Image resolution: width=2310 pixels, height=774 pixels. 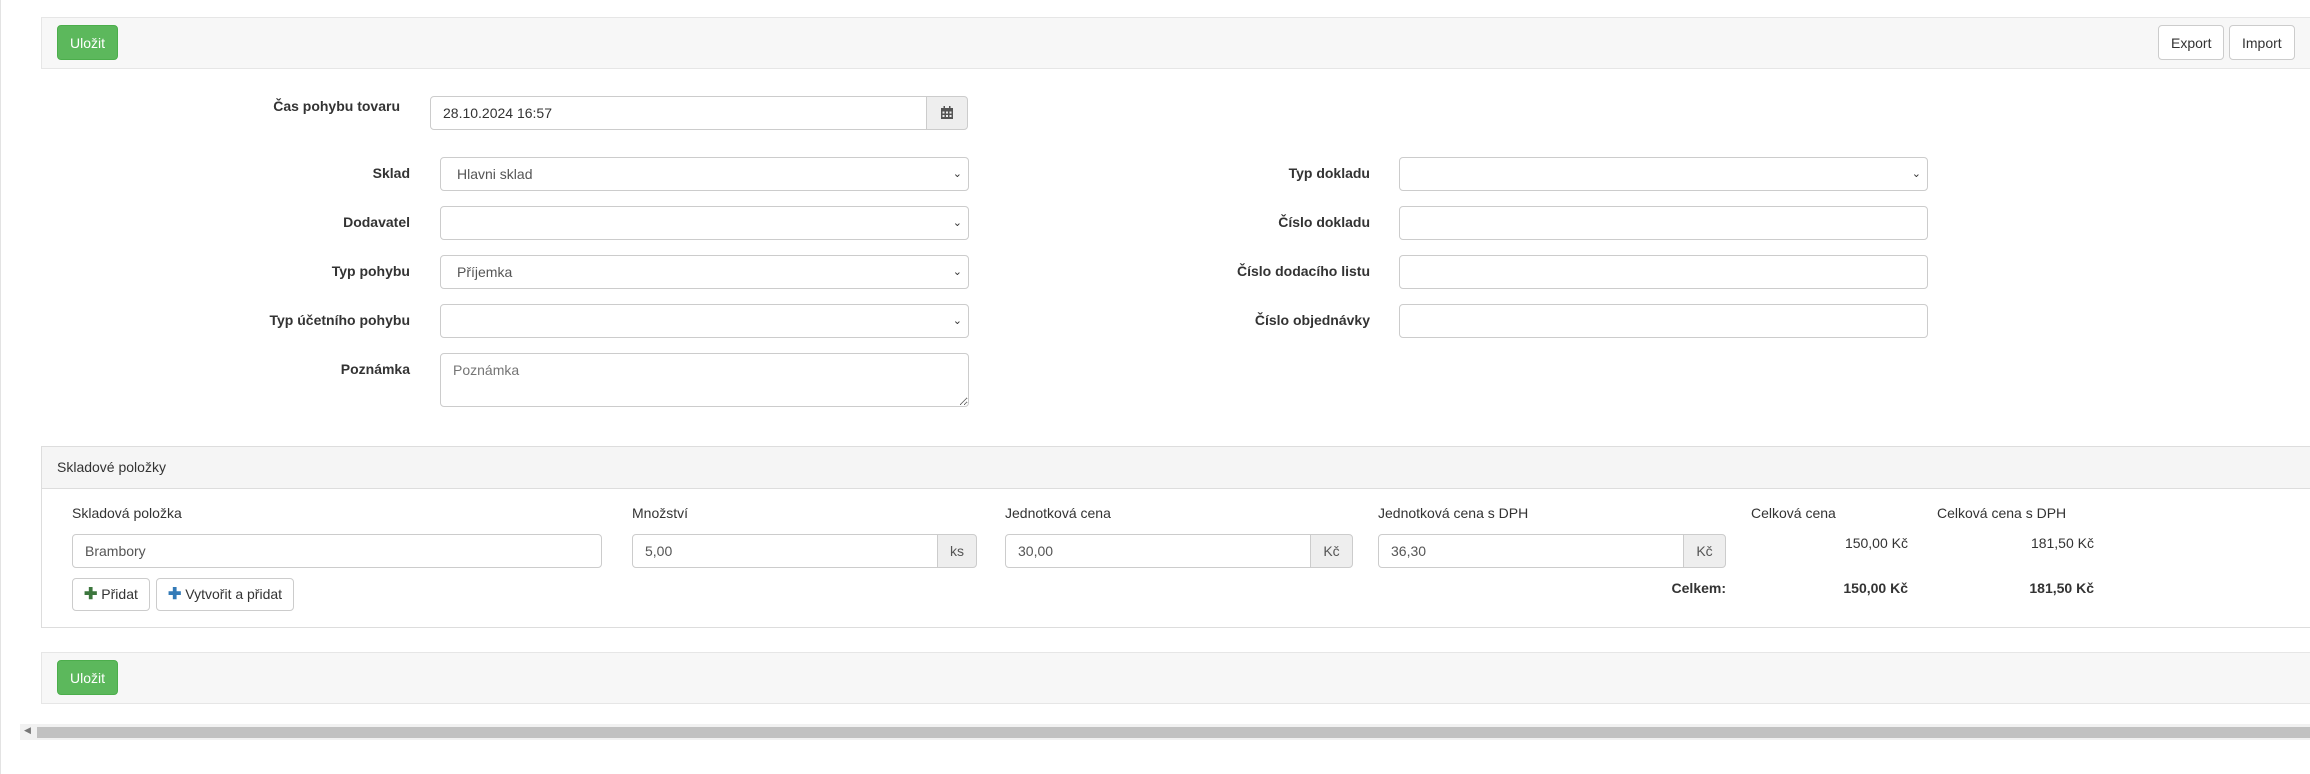 What do you see at coordinates (660, 513) in the screenshot?
I see `col-header-quantity: Množství` at bounding box center [660, 513].